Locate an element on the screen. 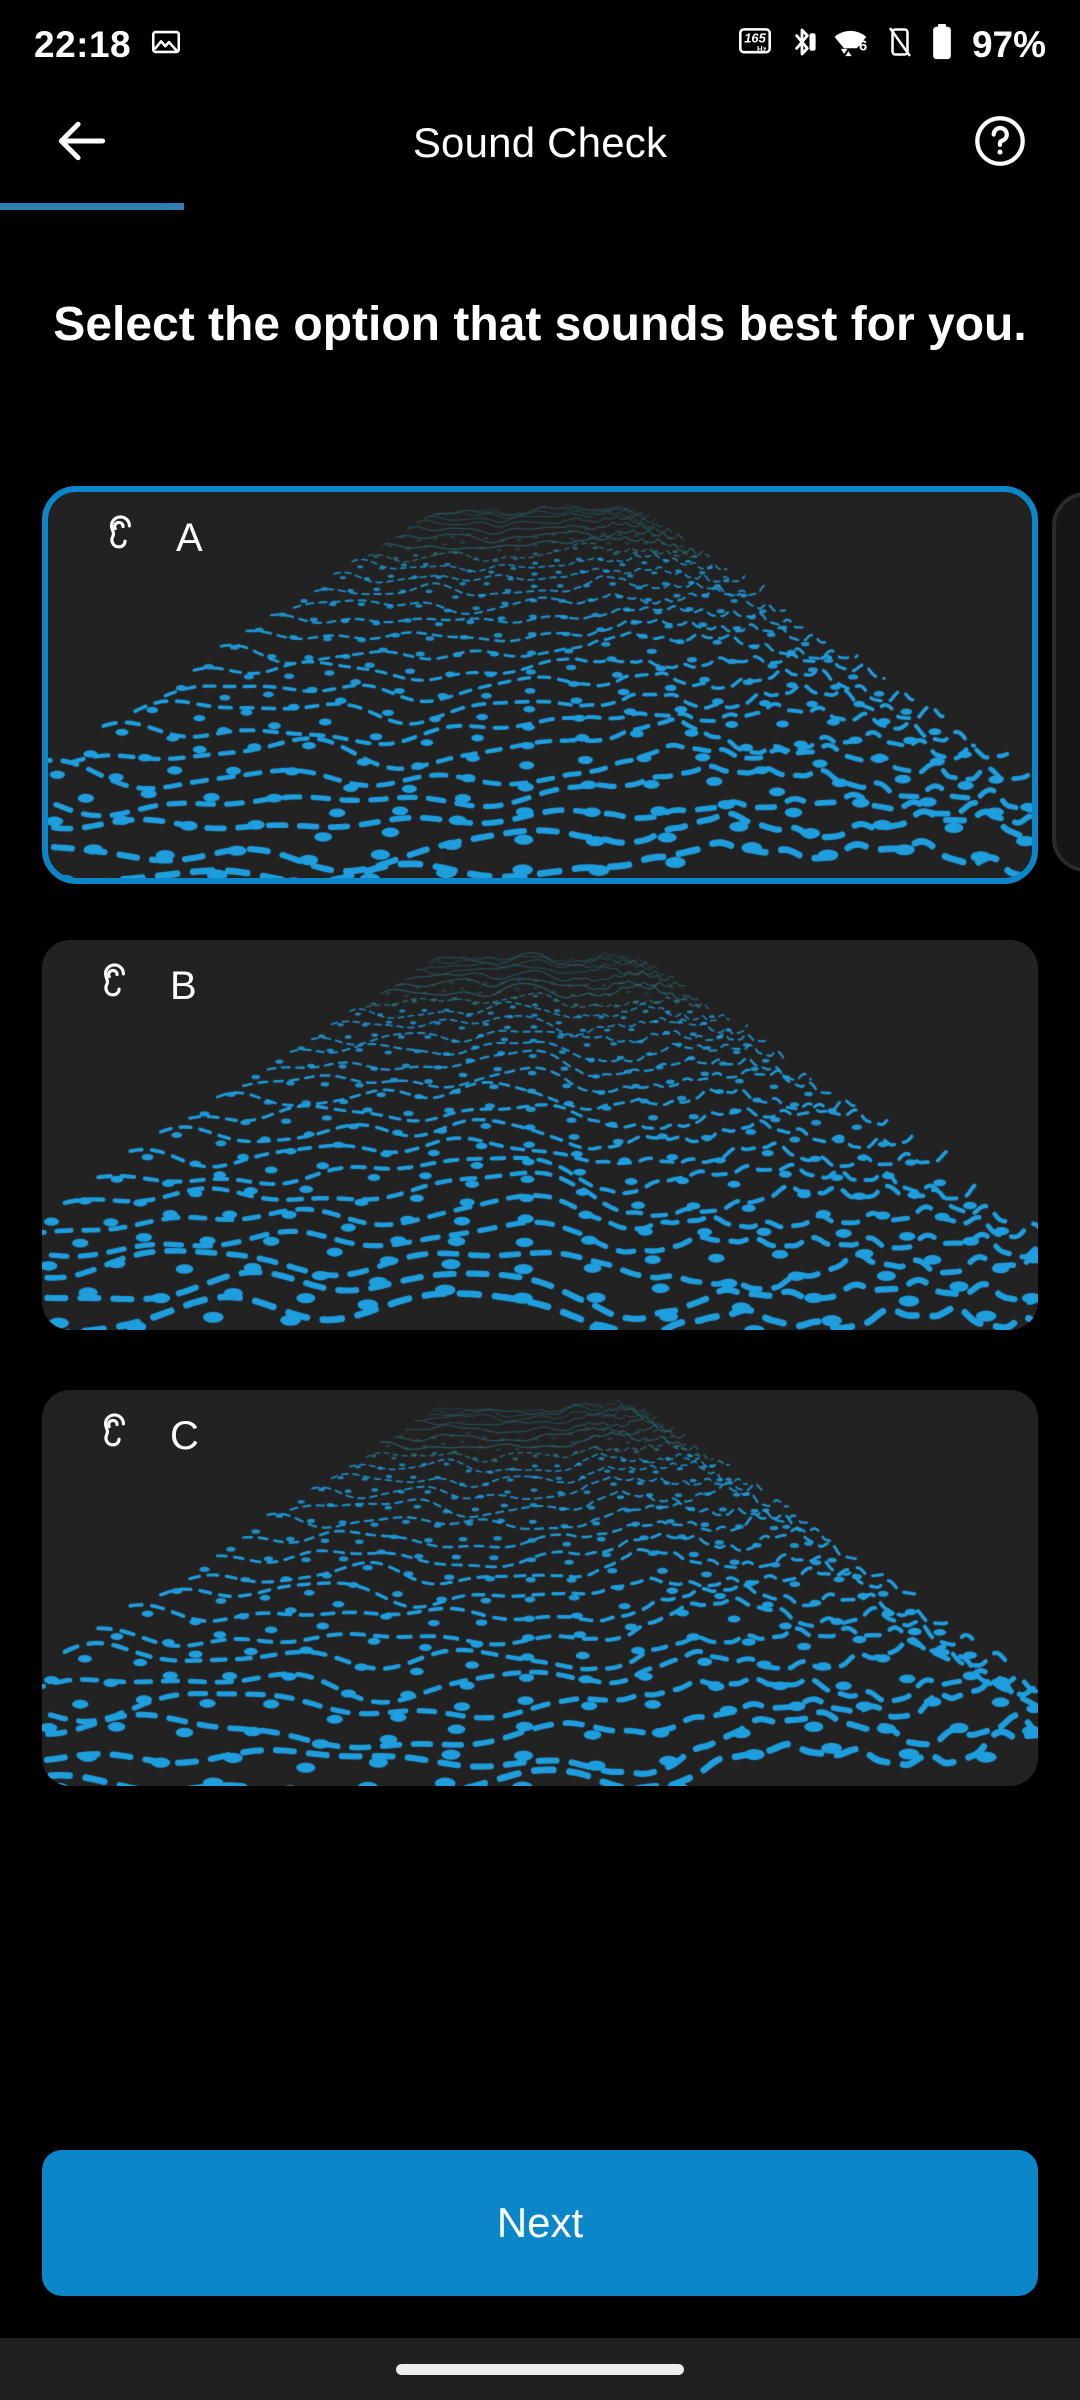  audio-visualization-b is located at coordinates (540, 1135).